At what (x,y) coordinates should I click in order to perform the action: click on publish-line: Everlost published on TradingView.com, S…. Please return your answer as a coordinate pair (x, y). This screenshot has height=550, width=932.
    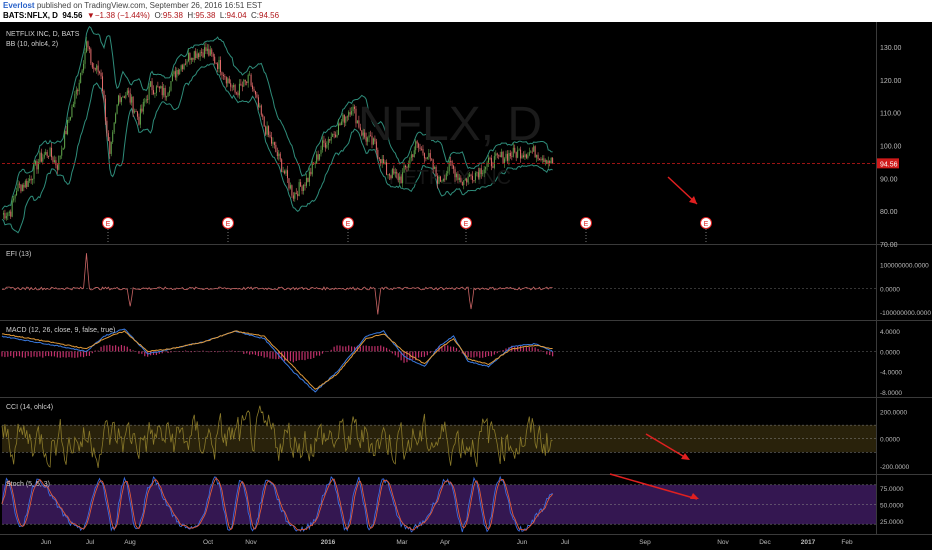
    Looking at the image, I should click on (132, 5).